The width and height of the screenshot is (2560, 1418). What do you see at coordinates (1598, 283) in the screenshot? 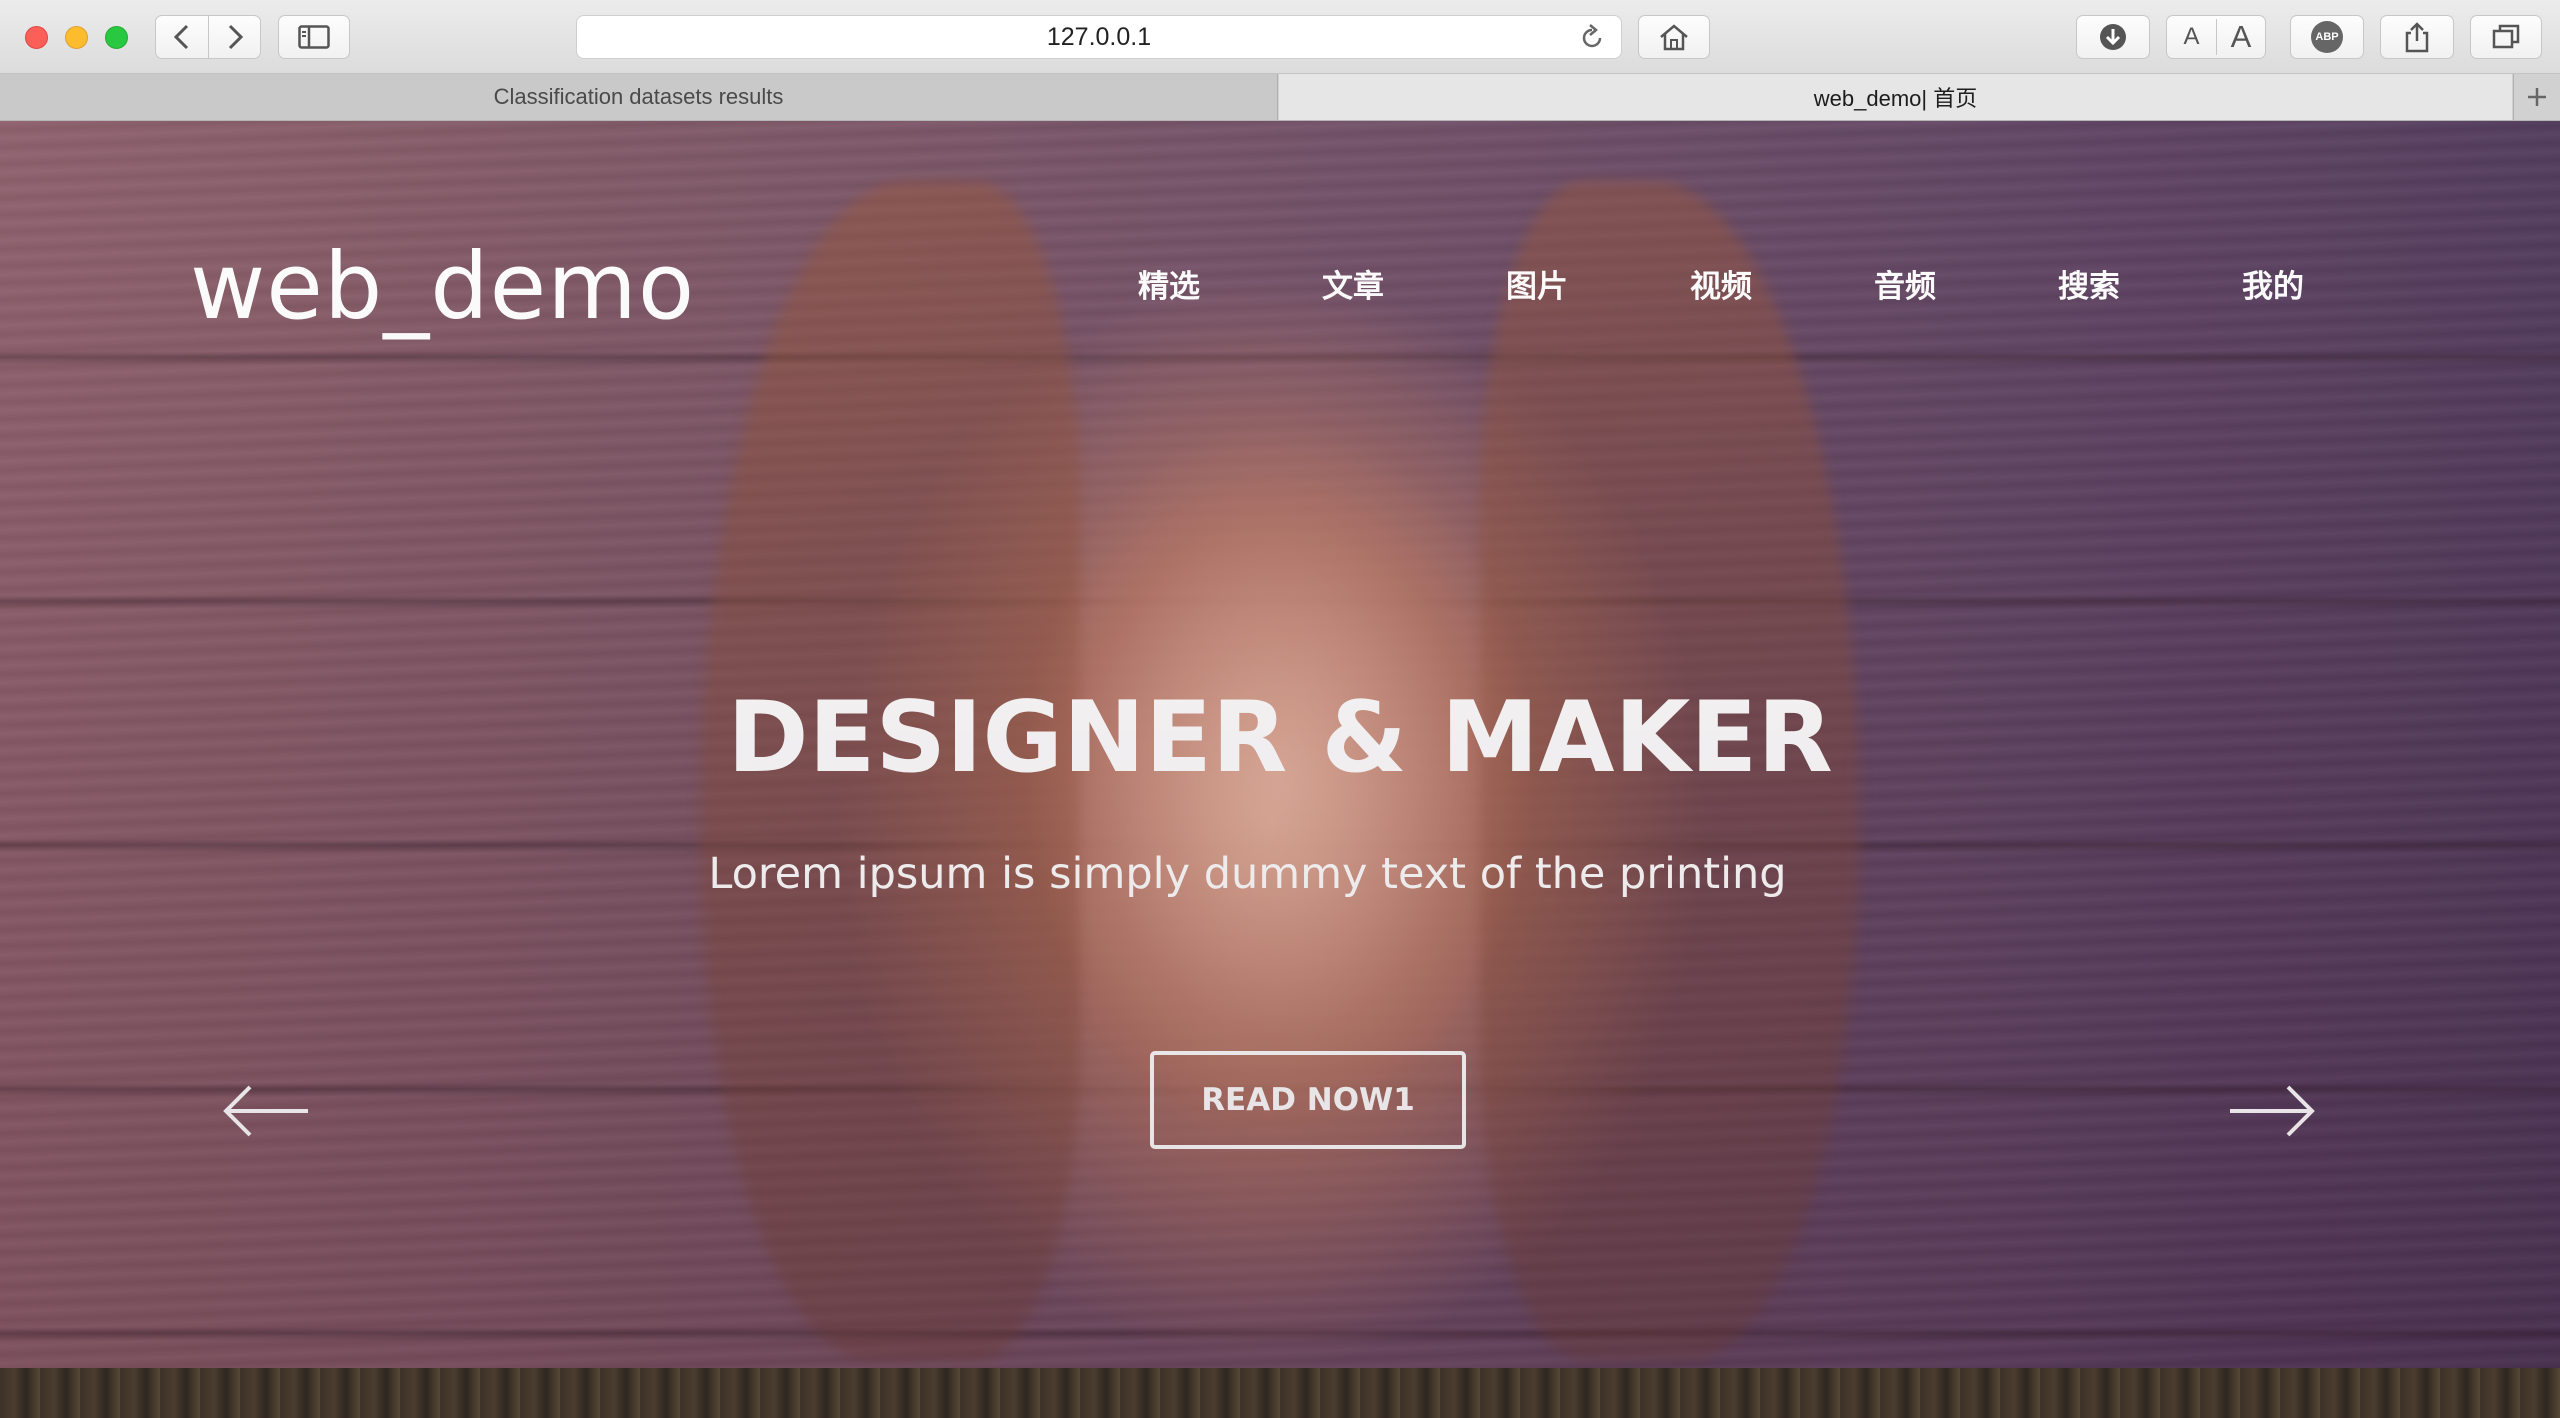
I see `nav-item-images: 图片` at bounding box center [1598, 283].